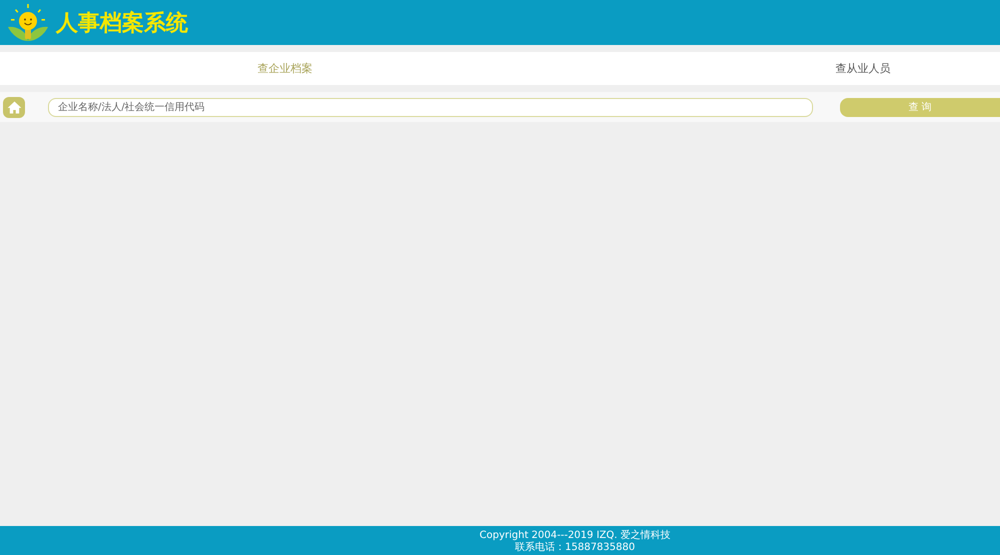 The height and width of the screenshot is (555, 1000). I want to click on home-icon, so click(14, 107).